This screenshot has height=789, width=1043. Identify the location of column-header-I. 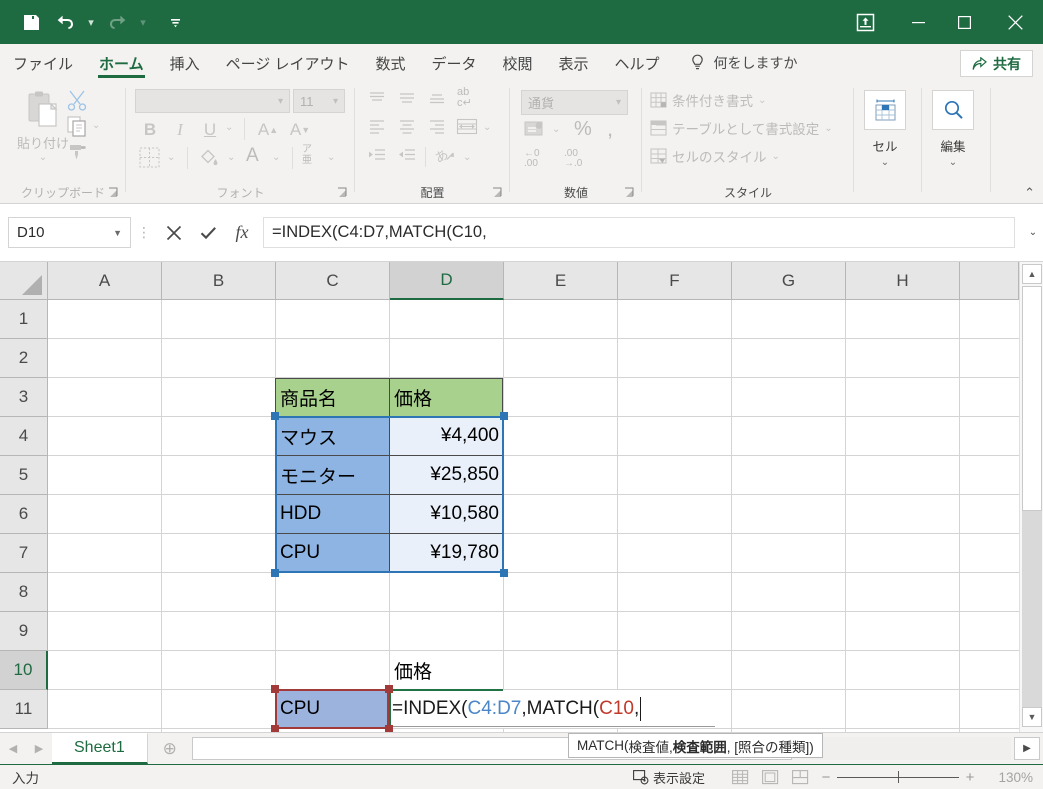
(989, 281).